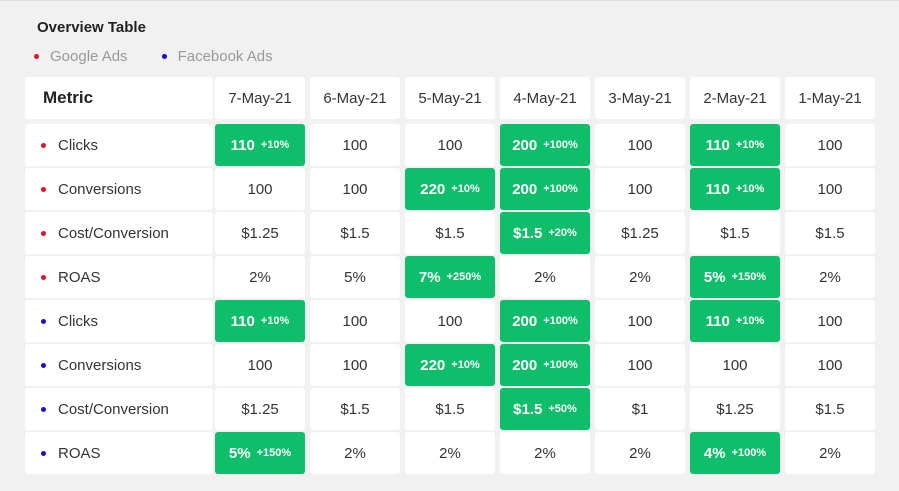  What do you see at coordinates (79, 453) in the screenshot?
I see `metric-name: ROAS` at bounding box center [79, 453].